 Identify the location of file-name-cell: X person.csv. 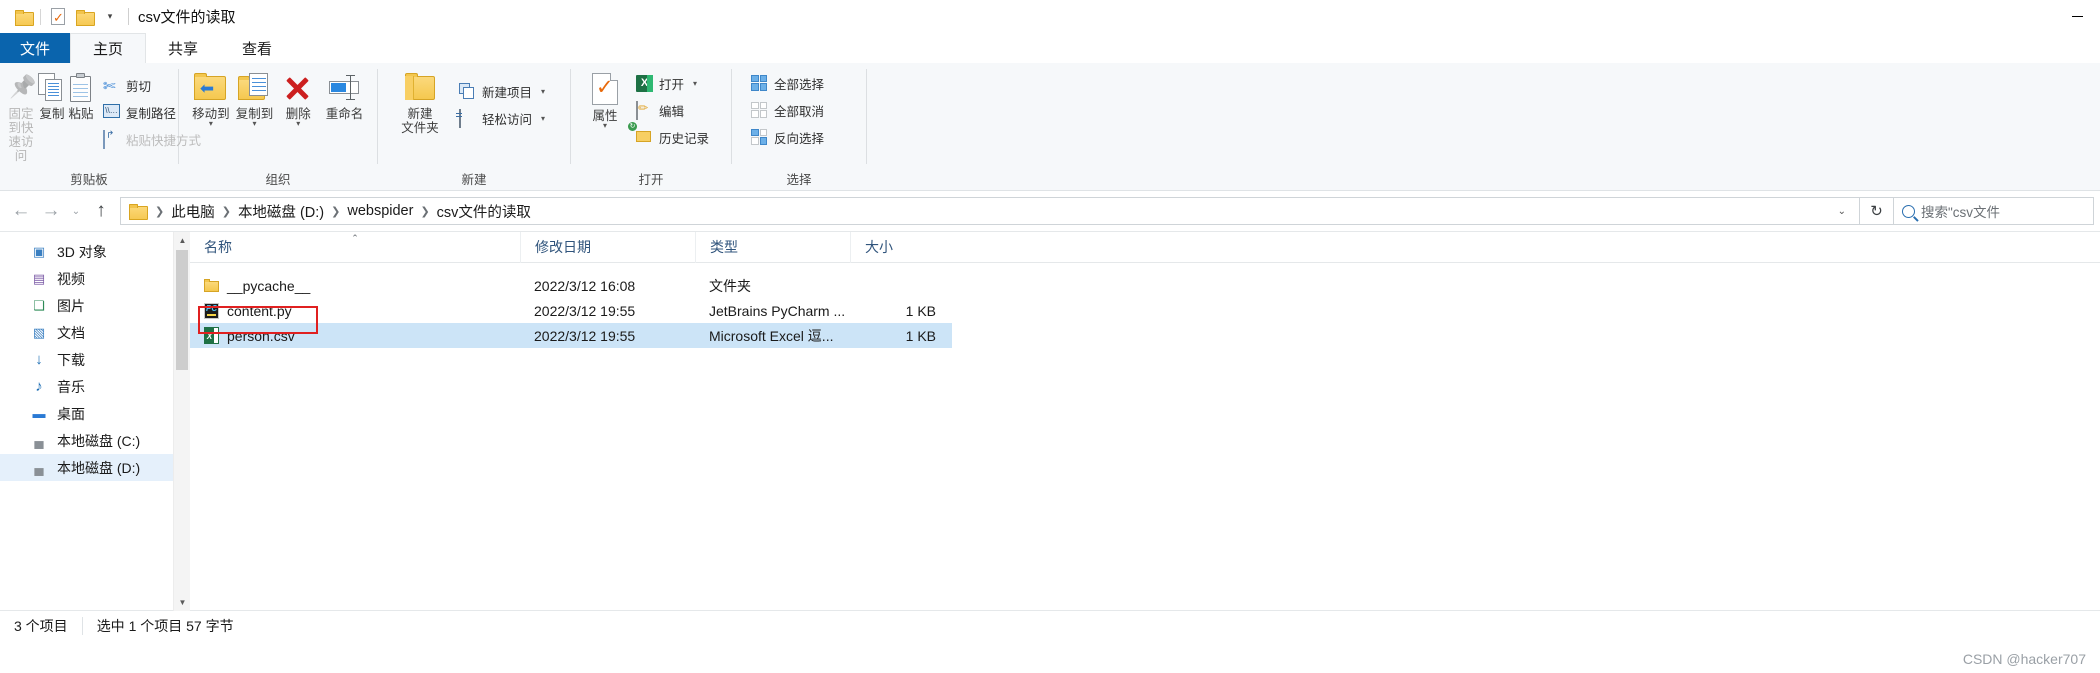
(355, 335).